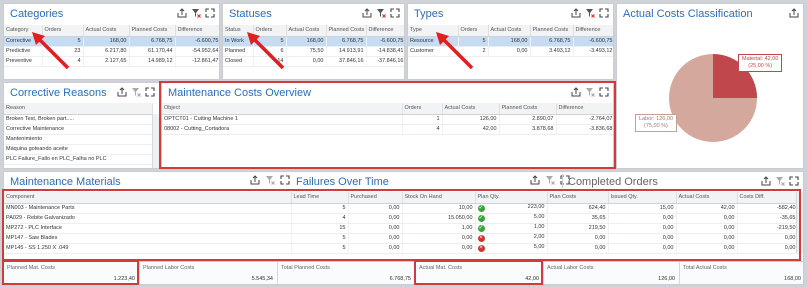  What do you see at coordinates (262, 279) in the screenshot?
I see `stat-value: 5.545,34` at bounding box center [262, 279].